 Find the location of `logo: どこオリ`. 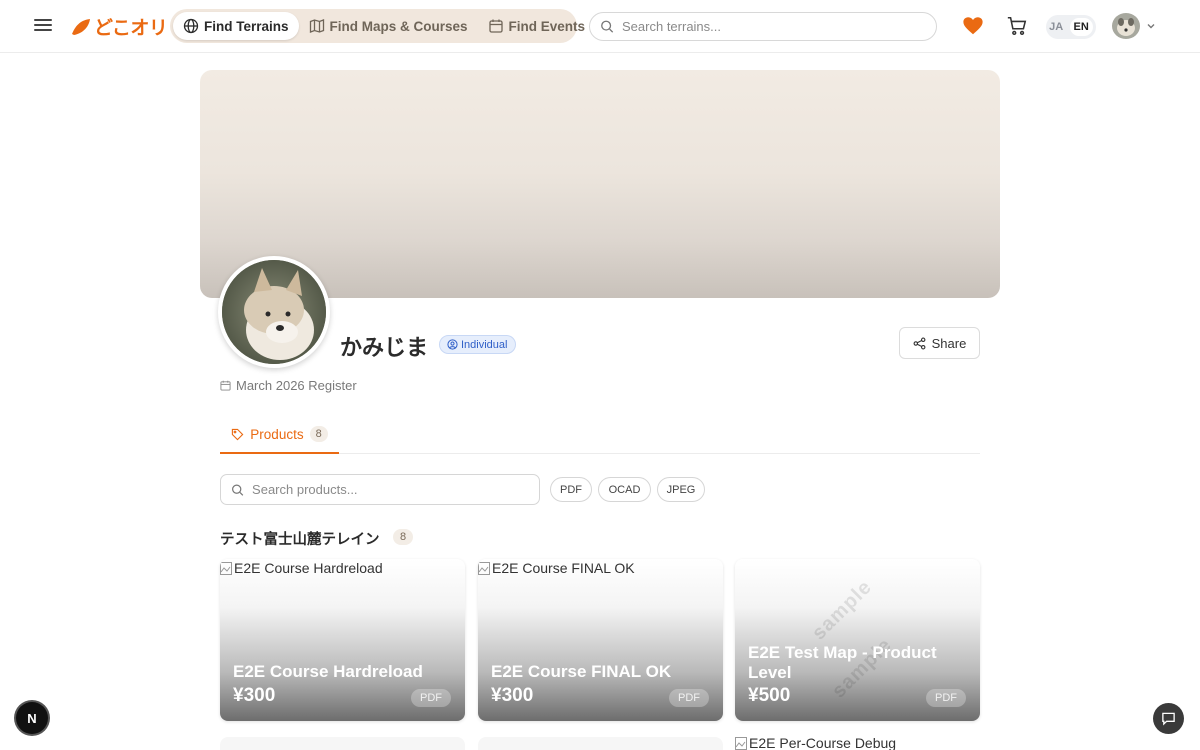

logo: どこオリ is located at coordinates (119, 26).